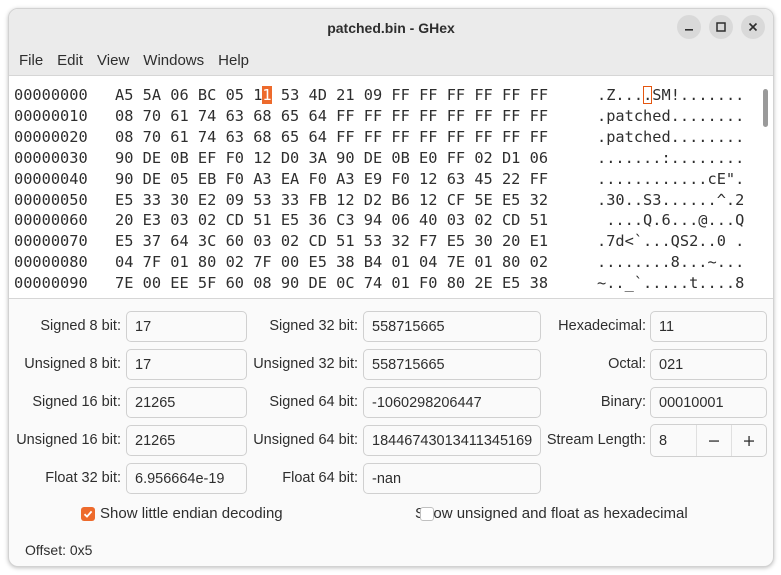  I want to click on hex-byte: E5, so click(317, 262).